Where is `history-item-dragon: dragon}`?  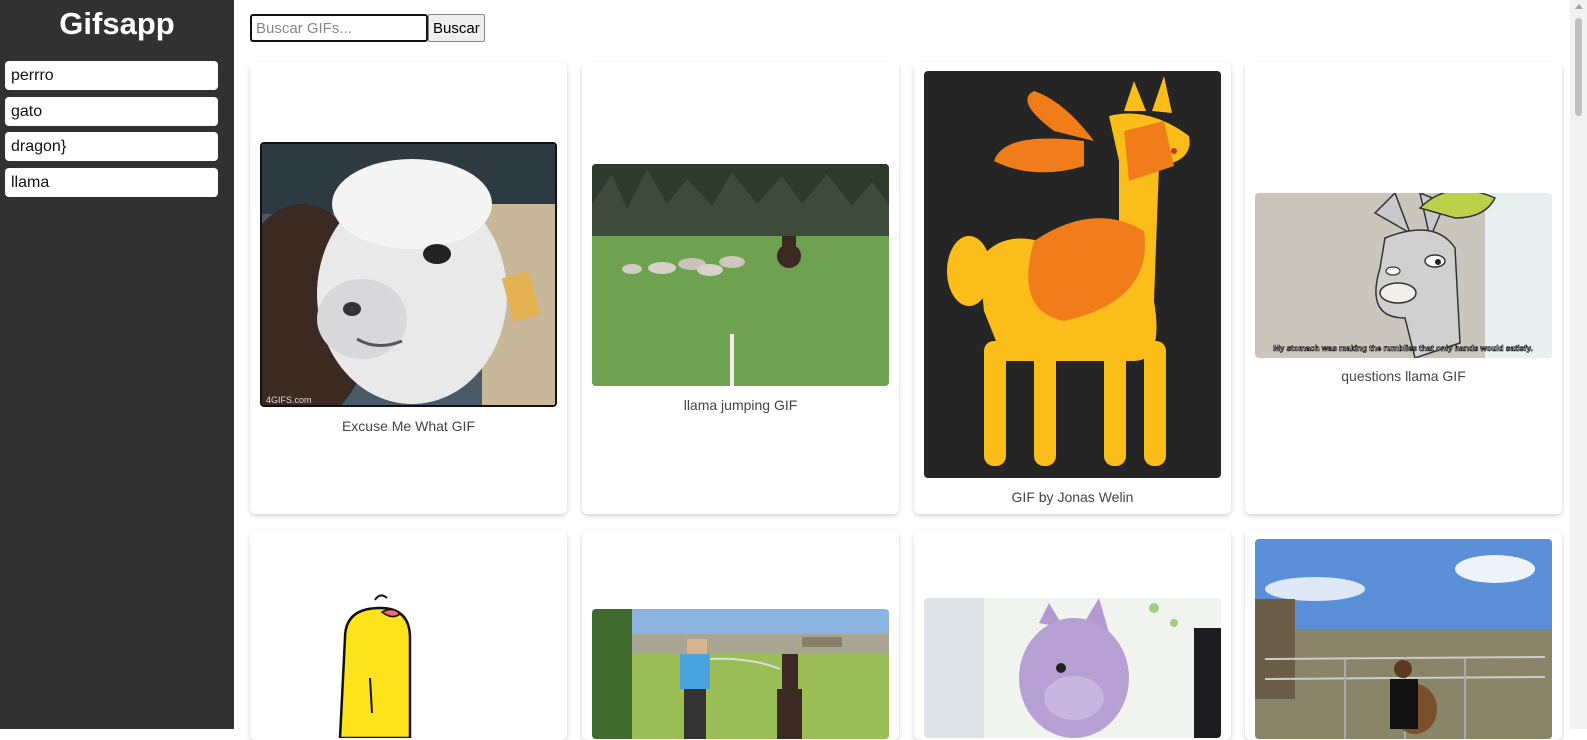
history-item-dragon: dragon} is located at coordinates (111, 146).